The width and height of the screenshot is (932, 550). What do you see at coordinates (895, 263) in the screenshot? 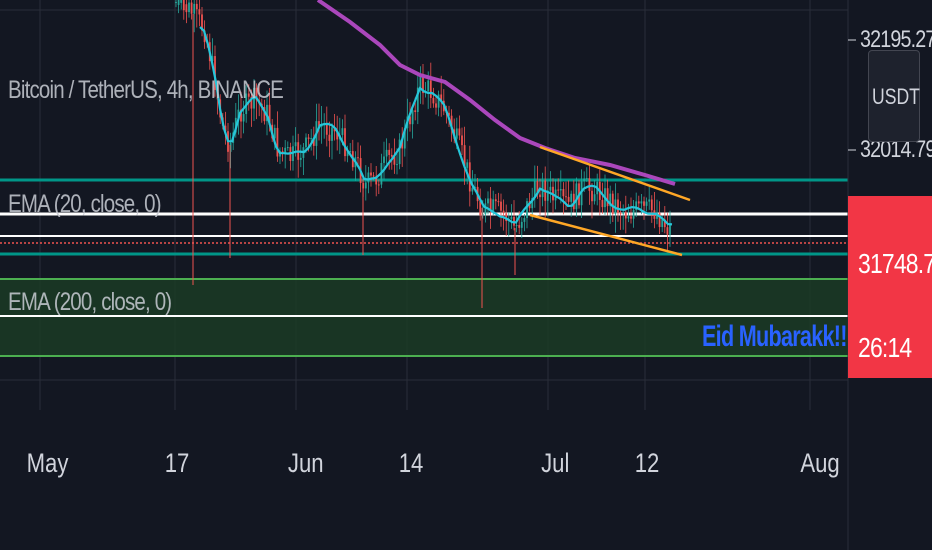
I see `last-price-value: 31748.78` at bounding box center [895, 263].